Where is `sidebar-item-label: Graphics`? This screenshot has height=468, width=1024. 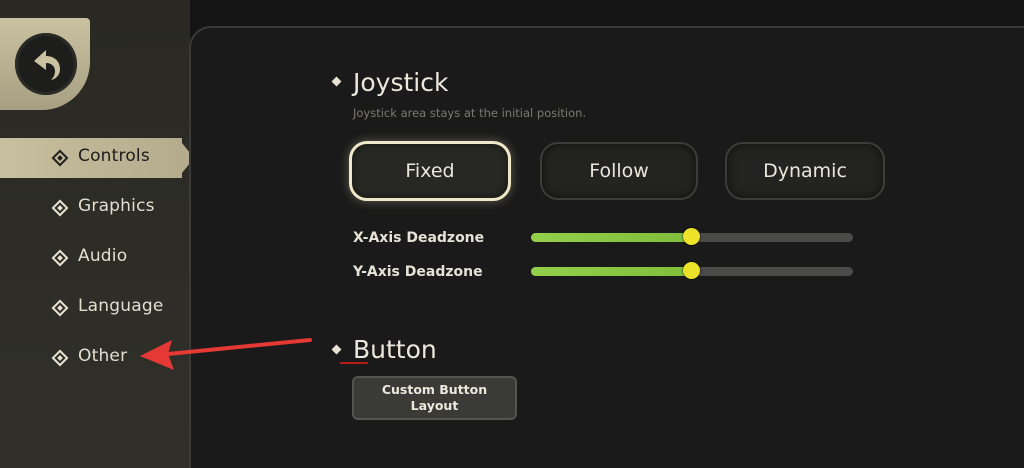
sidebar-item-label: Graphics is located at coordinates (116, 206).